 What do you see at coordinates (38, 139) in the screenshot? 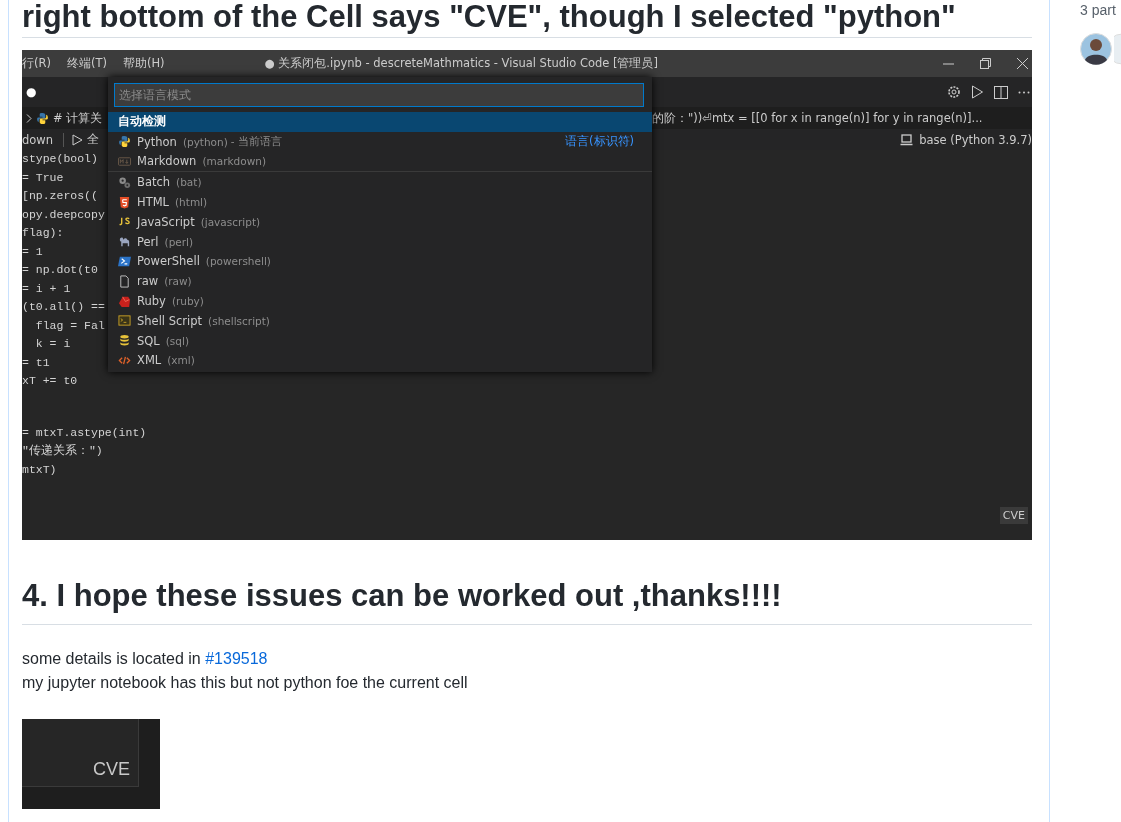
I see `toolbar-item: down` at bounding box center [38, 139].